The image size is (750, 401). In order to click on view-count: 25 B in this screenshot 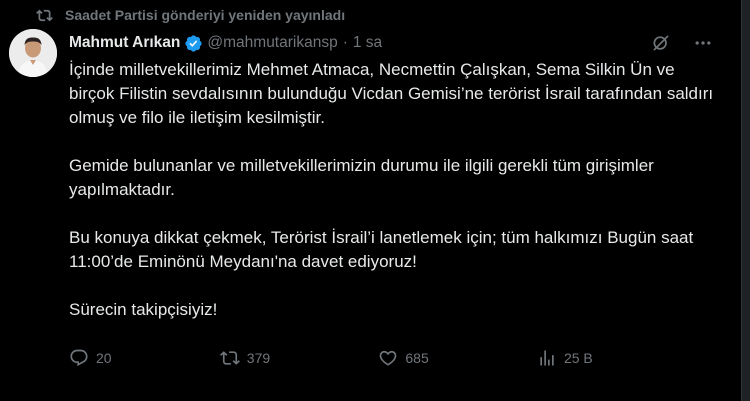, I will do `click(578, 358)`.